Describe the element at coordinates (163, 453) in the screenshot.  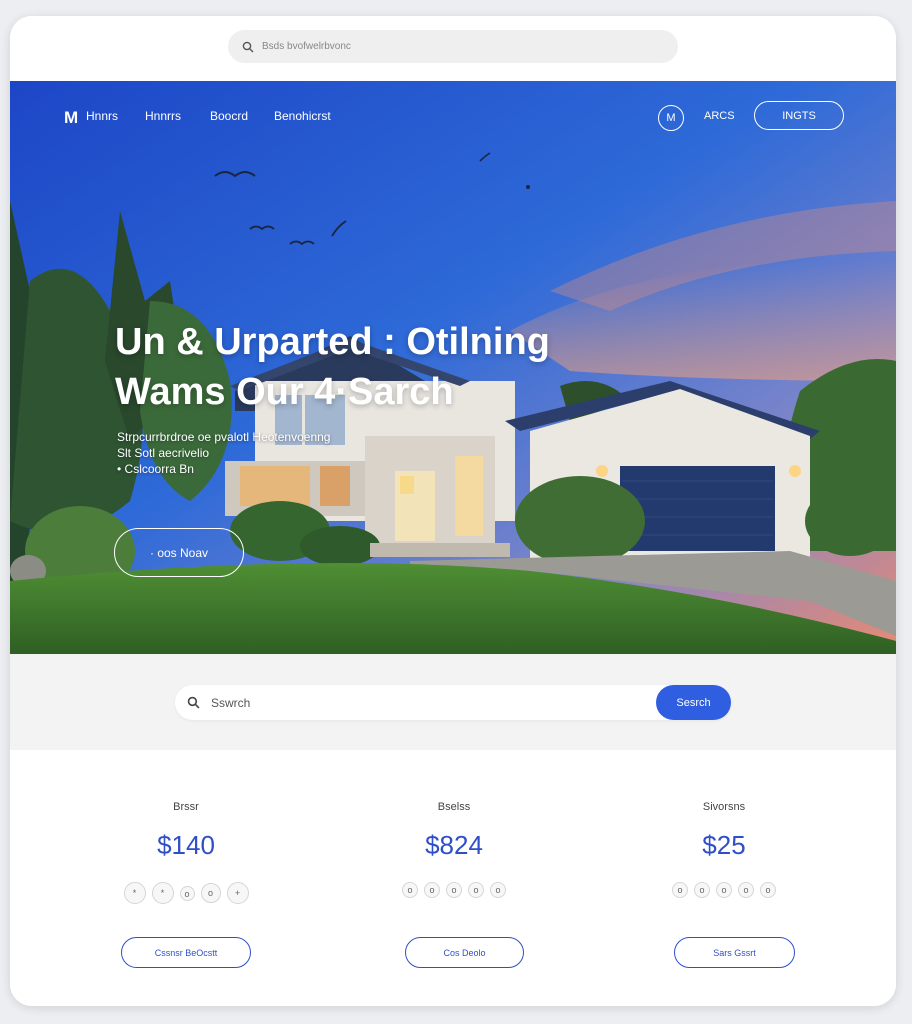
I see `hero-subtext-line-2: Slt Sotl aecrivelio` at that location.